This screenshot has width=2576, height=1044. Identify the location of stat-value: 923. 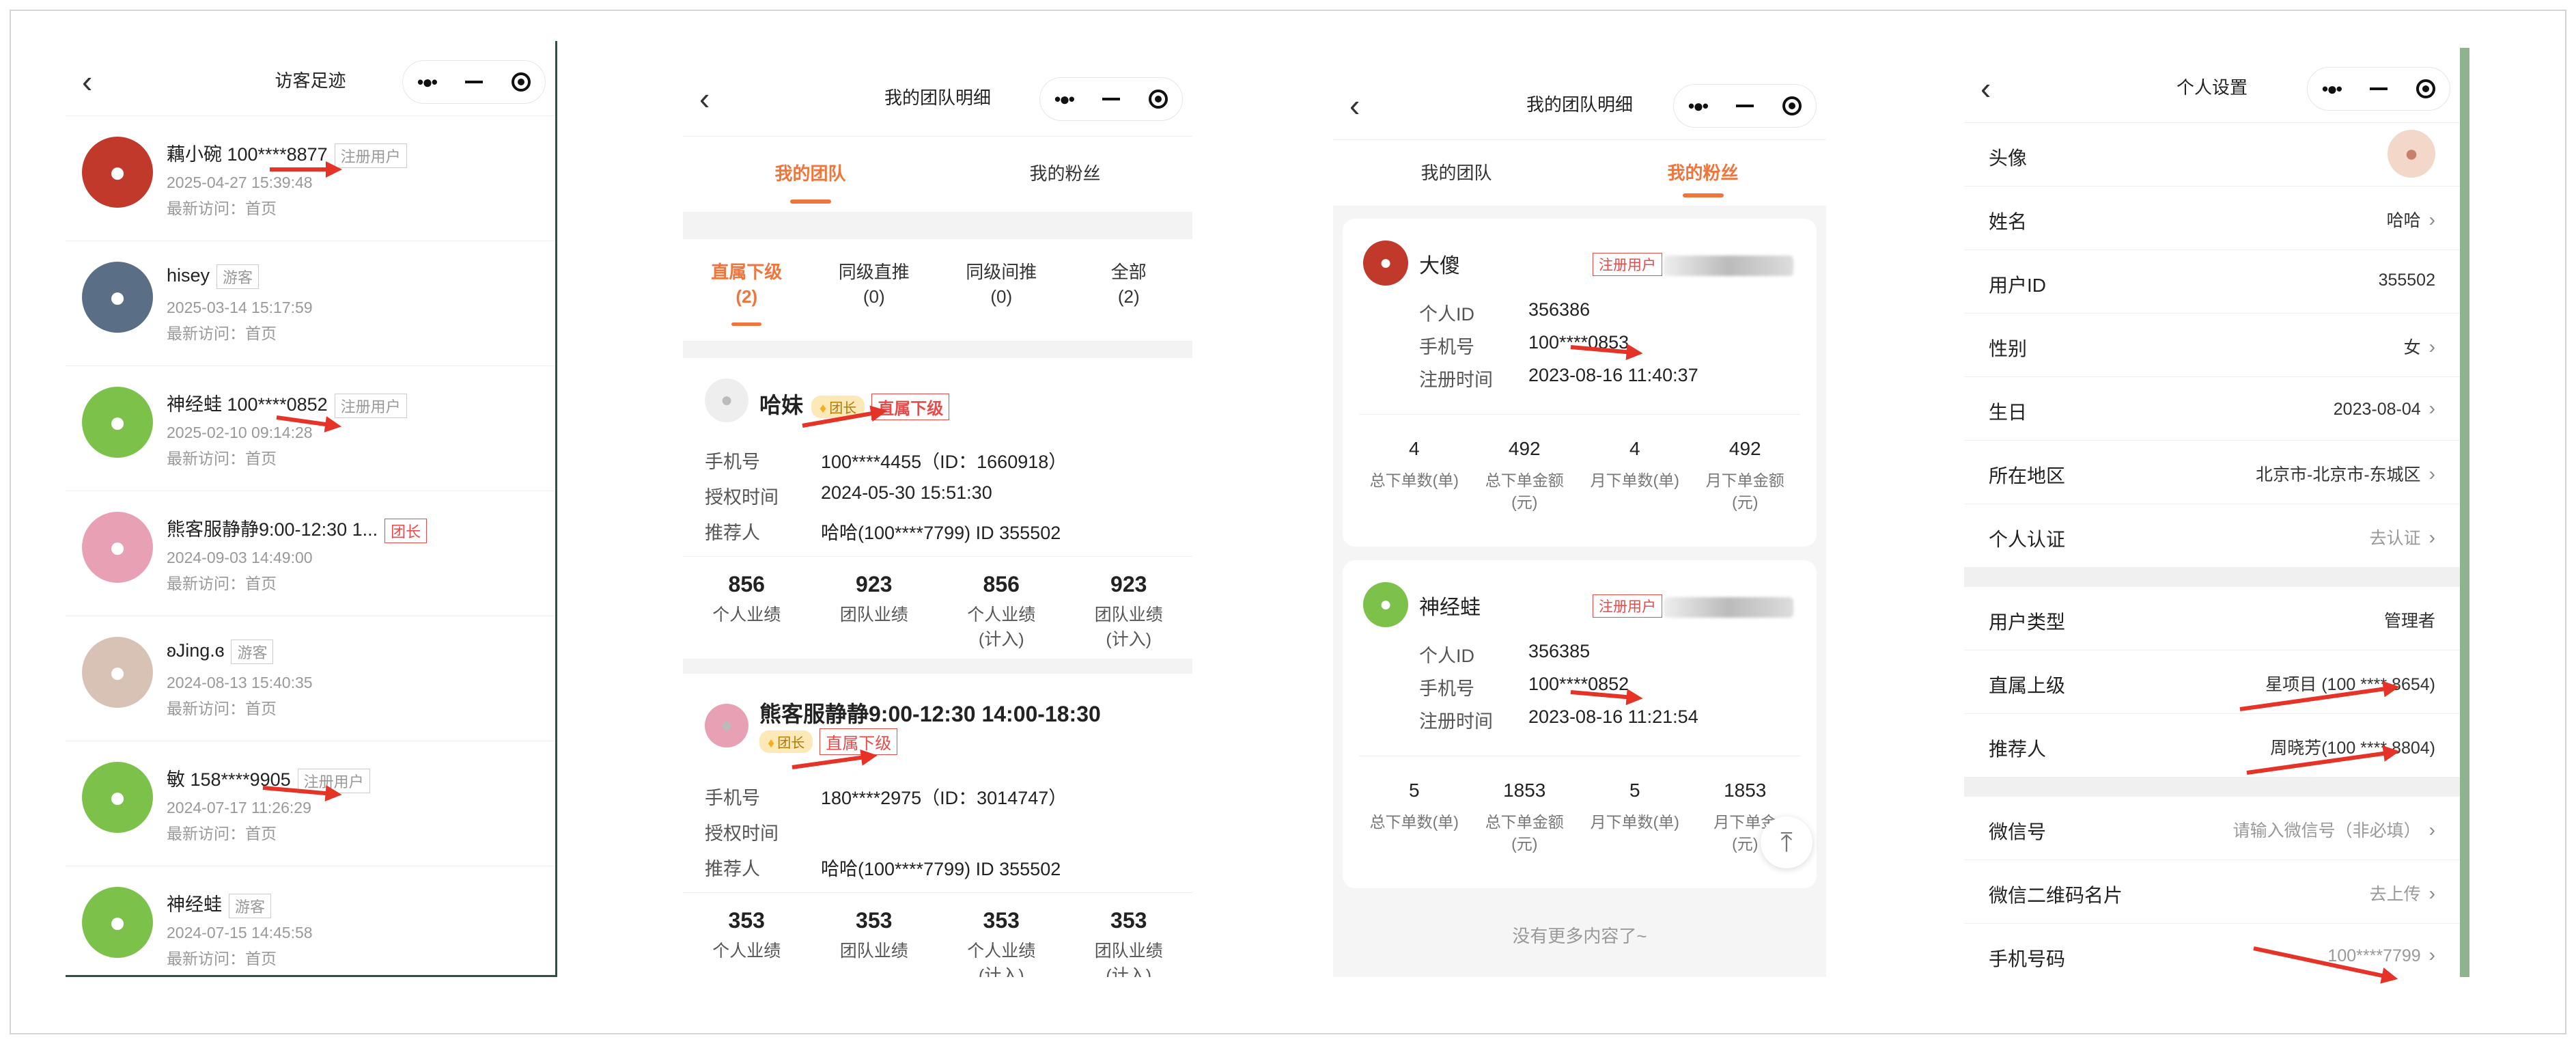
(874, 584).